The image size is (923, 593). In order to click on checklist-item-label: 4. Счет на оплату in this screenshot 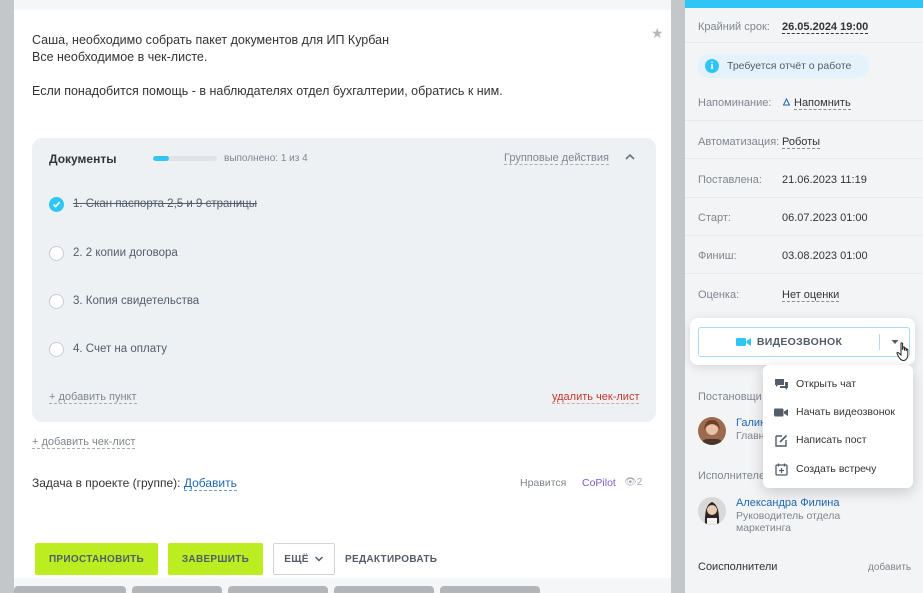, I will do `click(120, 349)`.